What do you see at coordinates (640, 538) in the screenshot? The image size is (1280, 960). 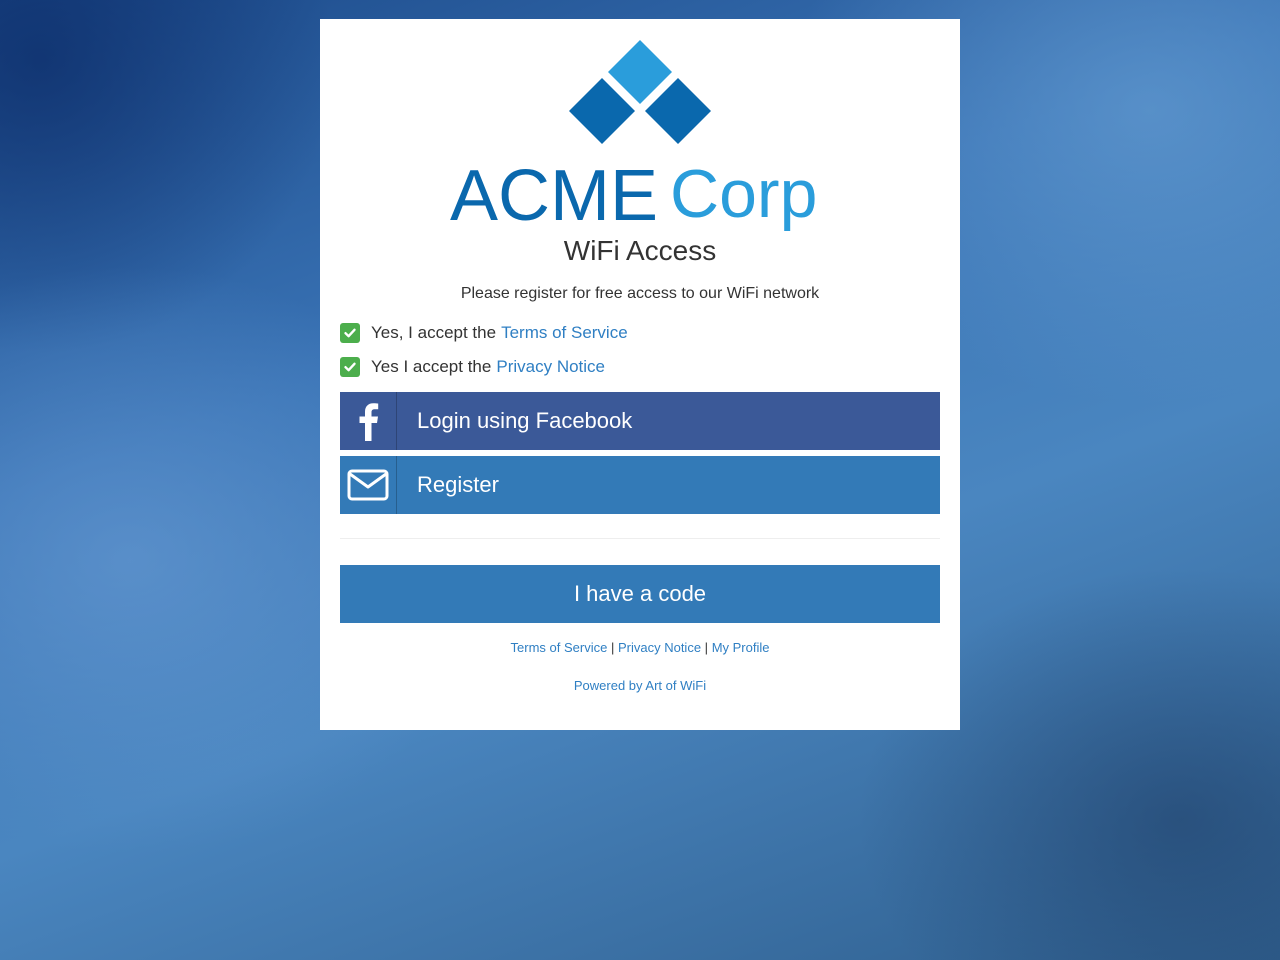 I see `divider` at bounding box center [640, 538].